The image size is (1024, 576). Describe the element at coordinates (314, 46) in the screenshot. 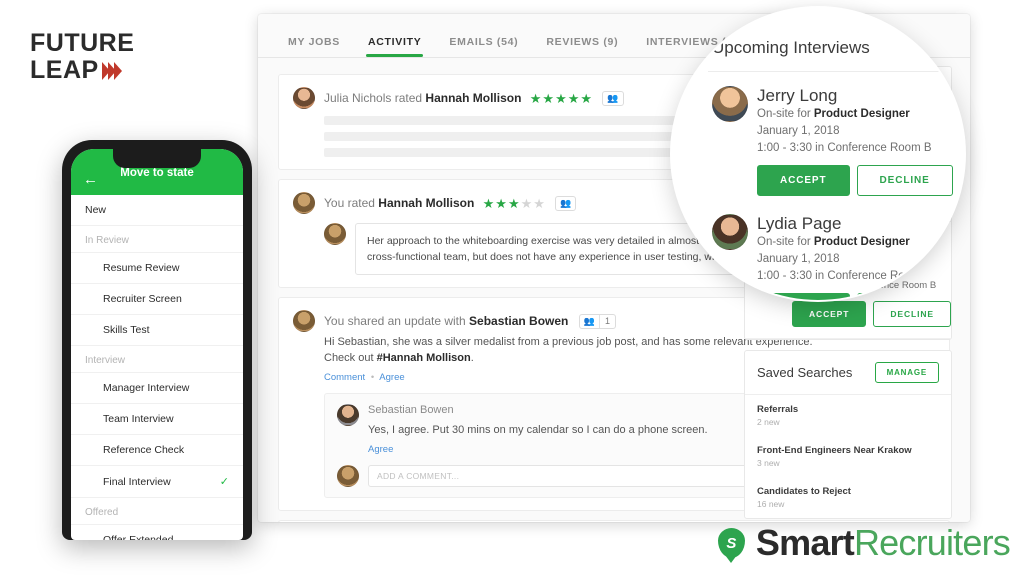

I see `tab-my-jobs: MY JOBS` at that location.